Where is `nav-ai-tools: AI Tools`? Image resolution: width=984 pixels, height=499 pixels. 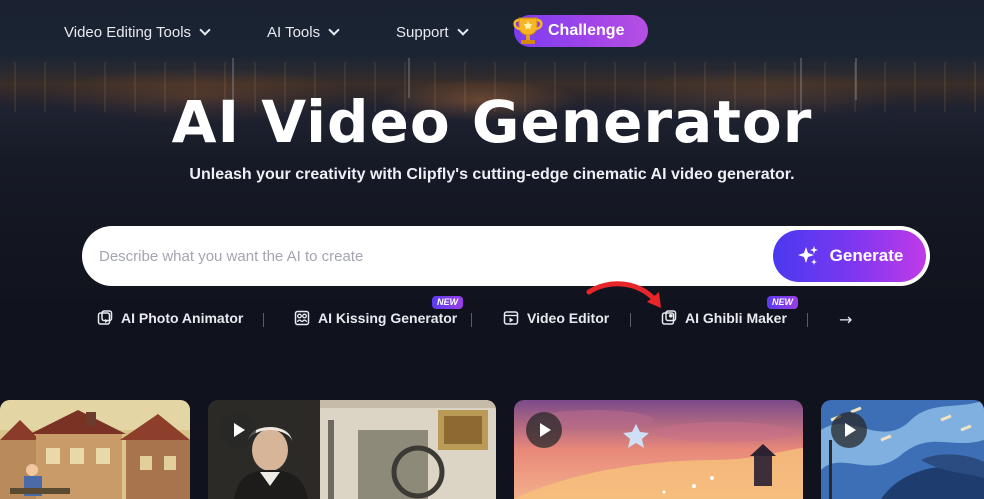
nav-ai-tools: AI Tools is located at coordinates (303, 32).